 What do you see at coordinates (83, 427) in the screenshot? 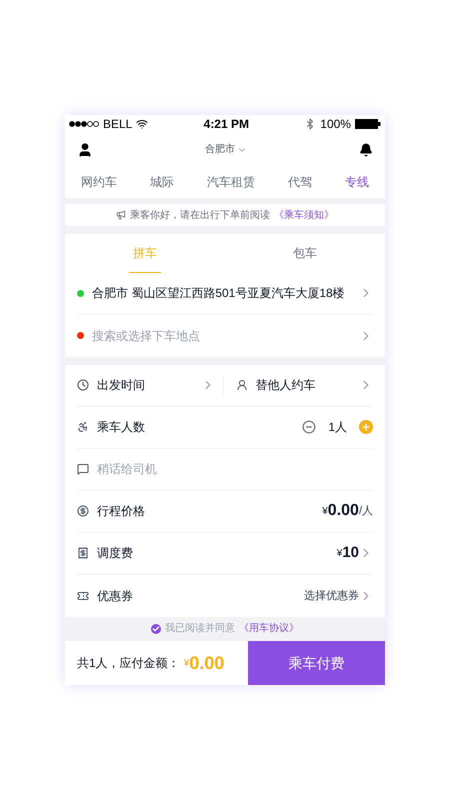
I see `seat-icon` at bounding box center [83, 427].